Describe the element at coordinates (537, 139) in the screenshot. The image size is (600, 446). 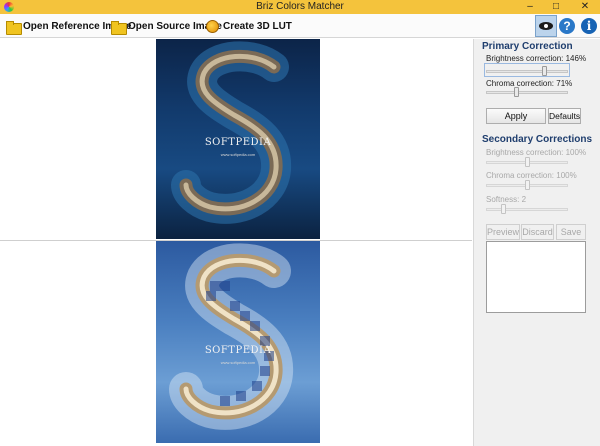
I see `secondary-corrections-title: Secondary Corrections` at that location.